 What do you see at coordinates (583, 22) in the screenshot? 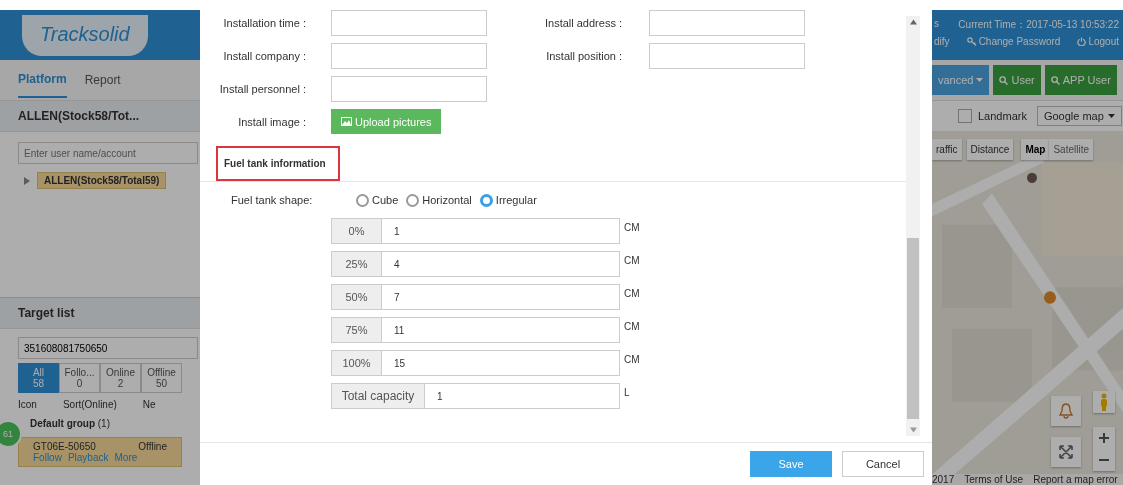
I see `field-label: Install address :` at bounding box center [583, 22].